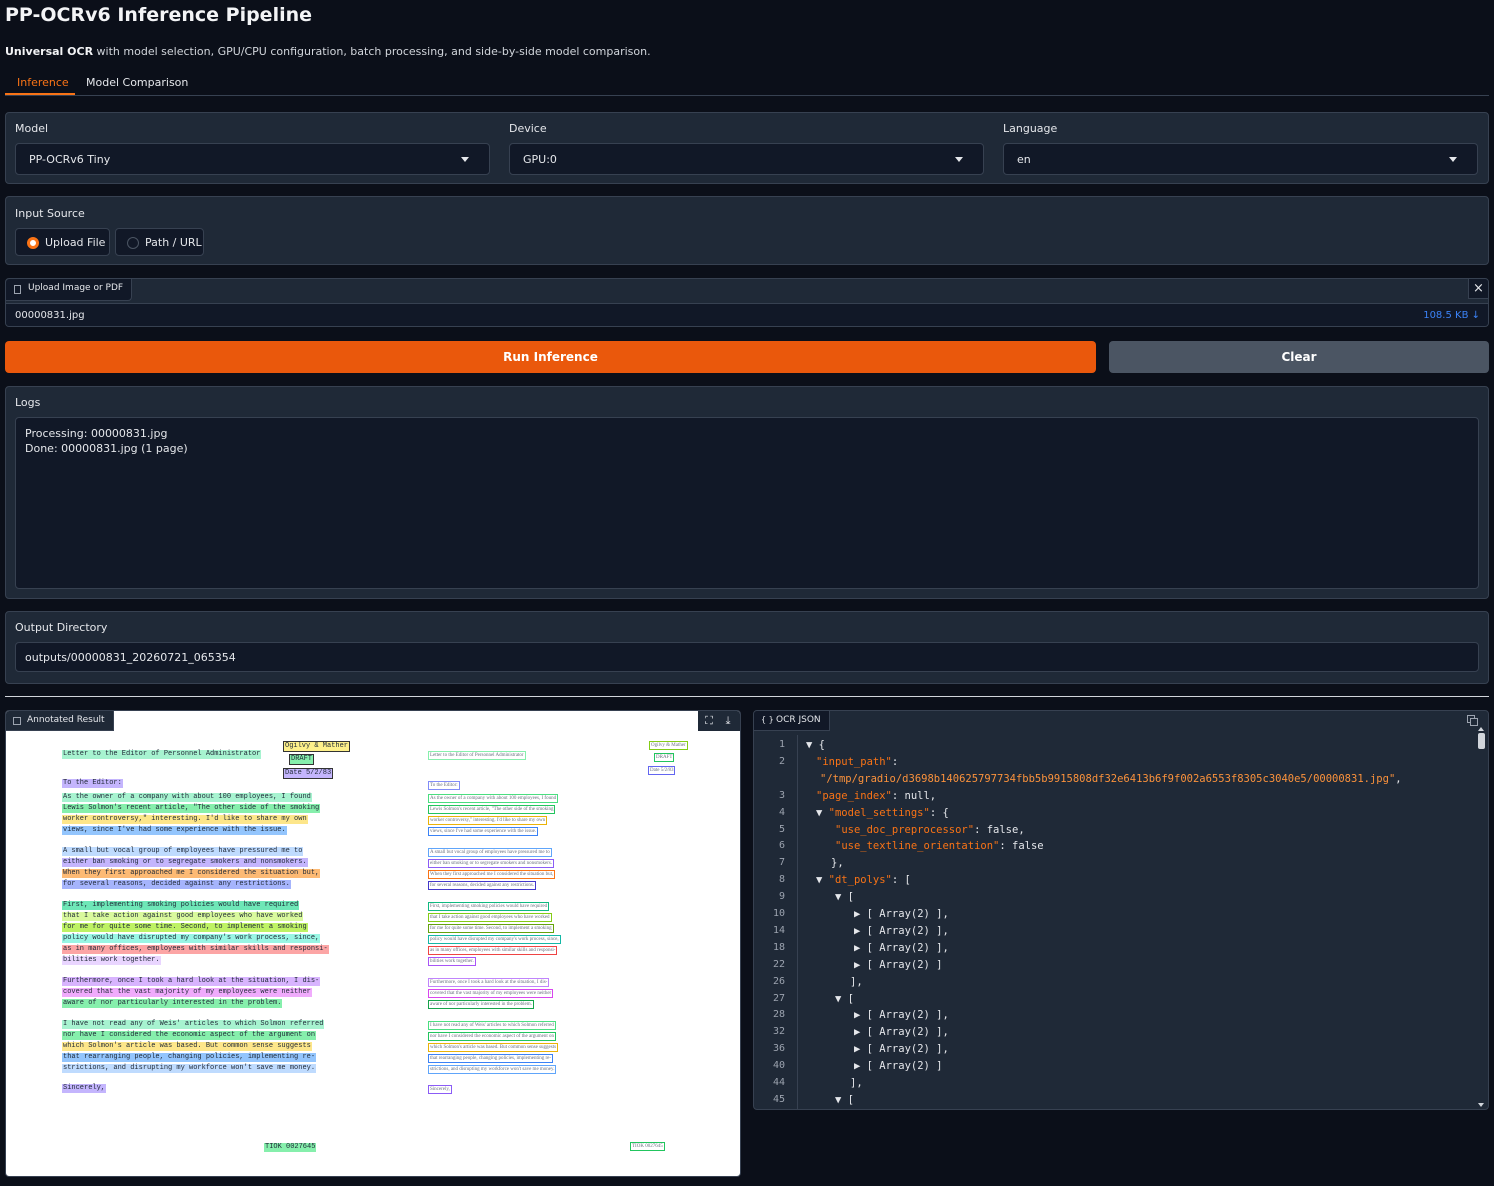 This screenshot has width=1494, height=1186. What do you see at coordinates (550, 357) in the screenshot?
I see `run-inference-button: Run Inference` at bounding box center [550, 357].